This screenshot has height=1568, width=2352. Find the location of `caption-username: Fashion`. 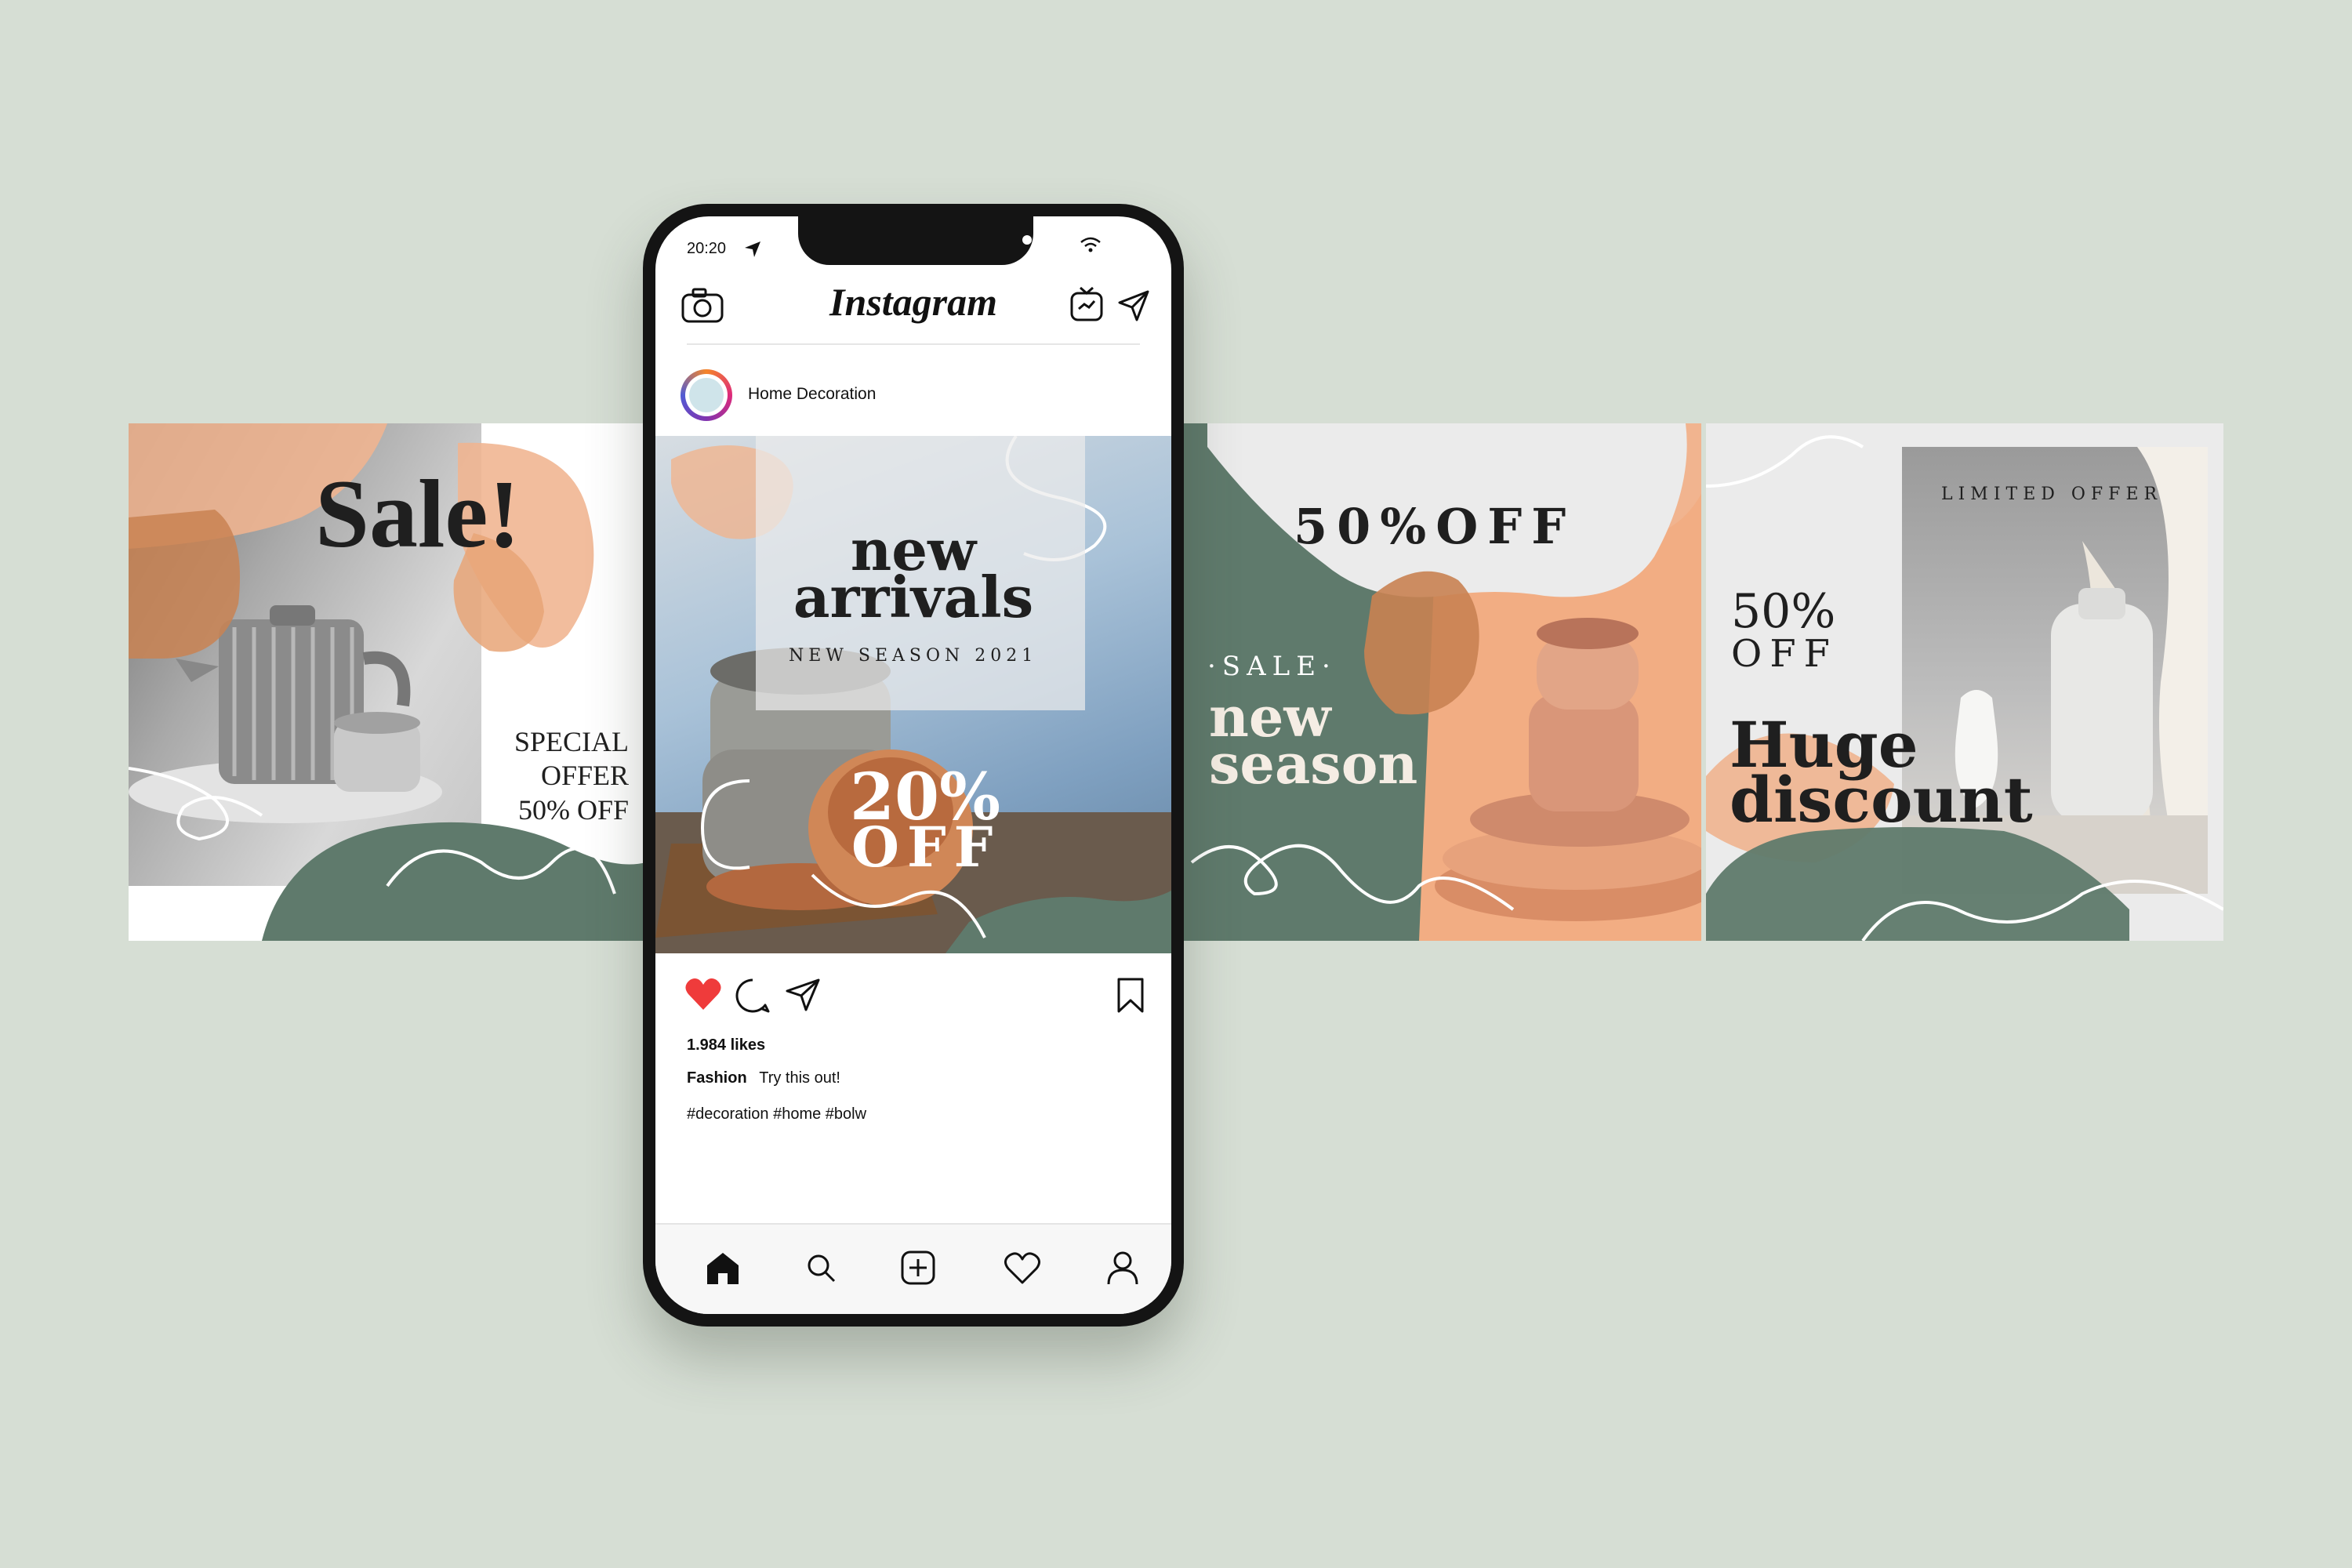

caption-username: Fashion is located at coordinates (717, 1078).